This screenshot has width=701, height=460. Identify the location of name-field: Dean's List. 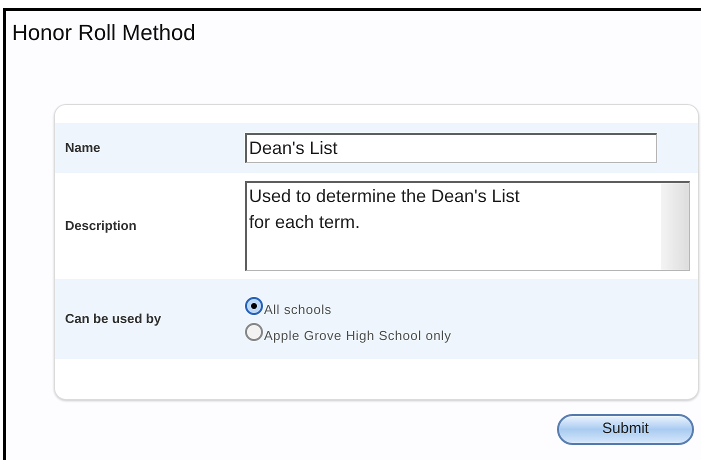
(451, 148).